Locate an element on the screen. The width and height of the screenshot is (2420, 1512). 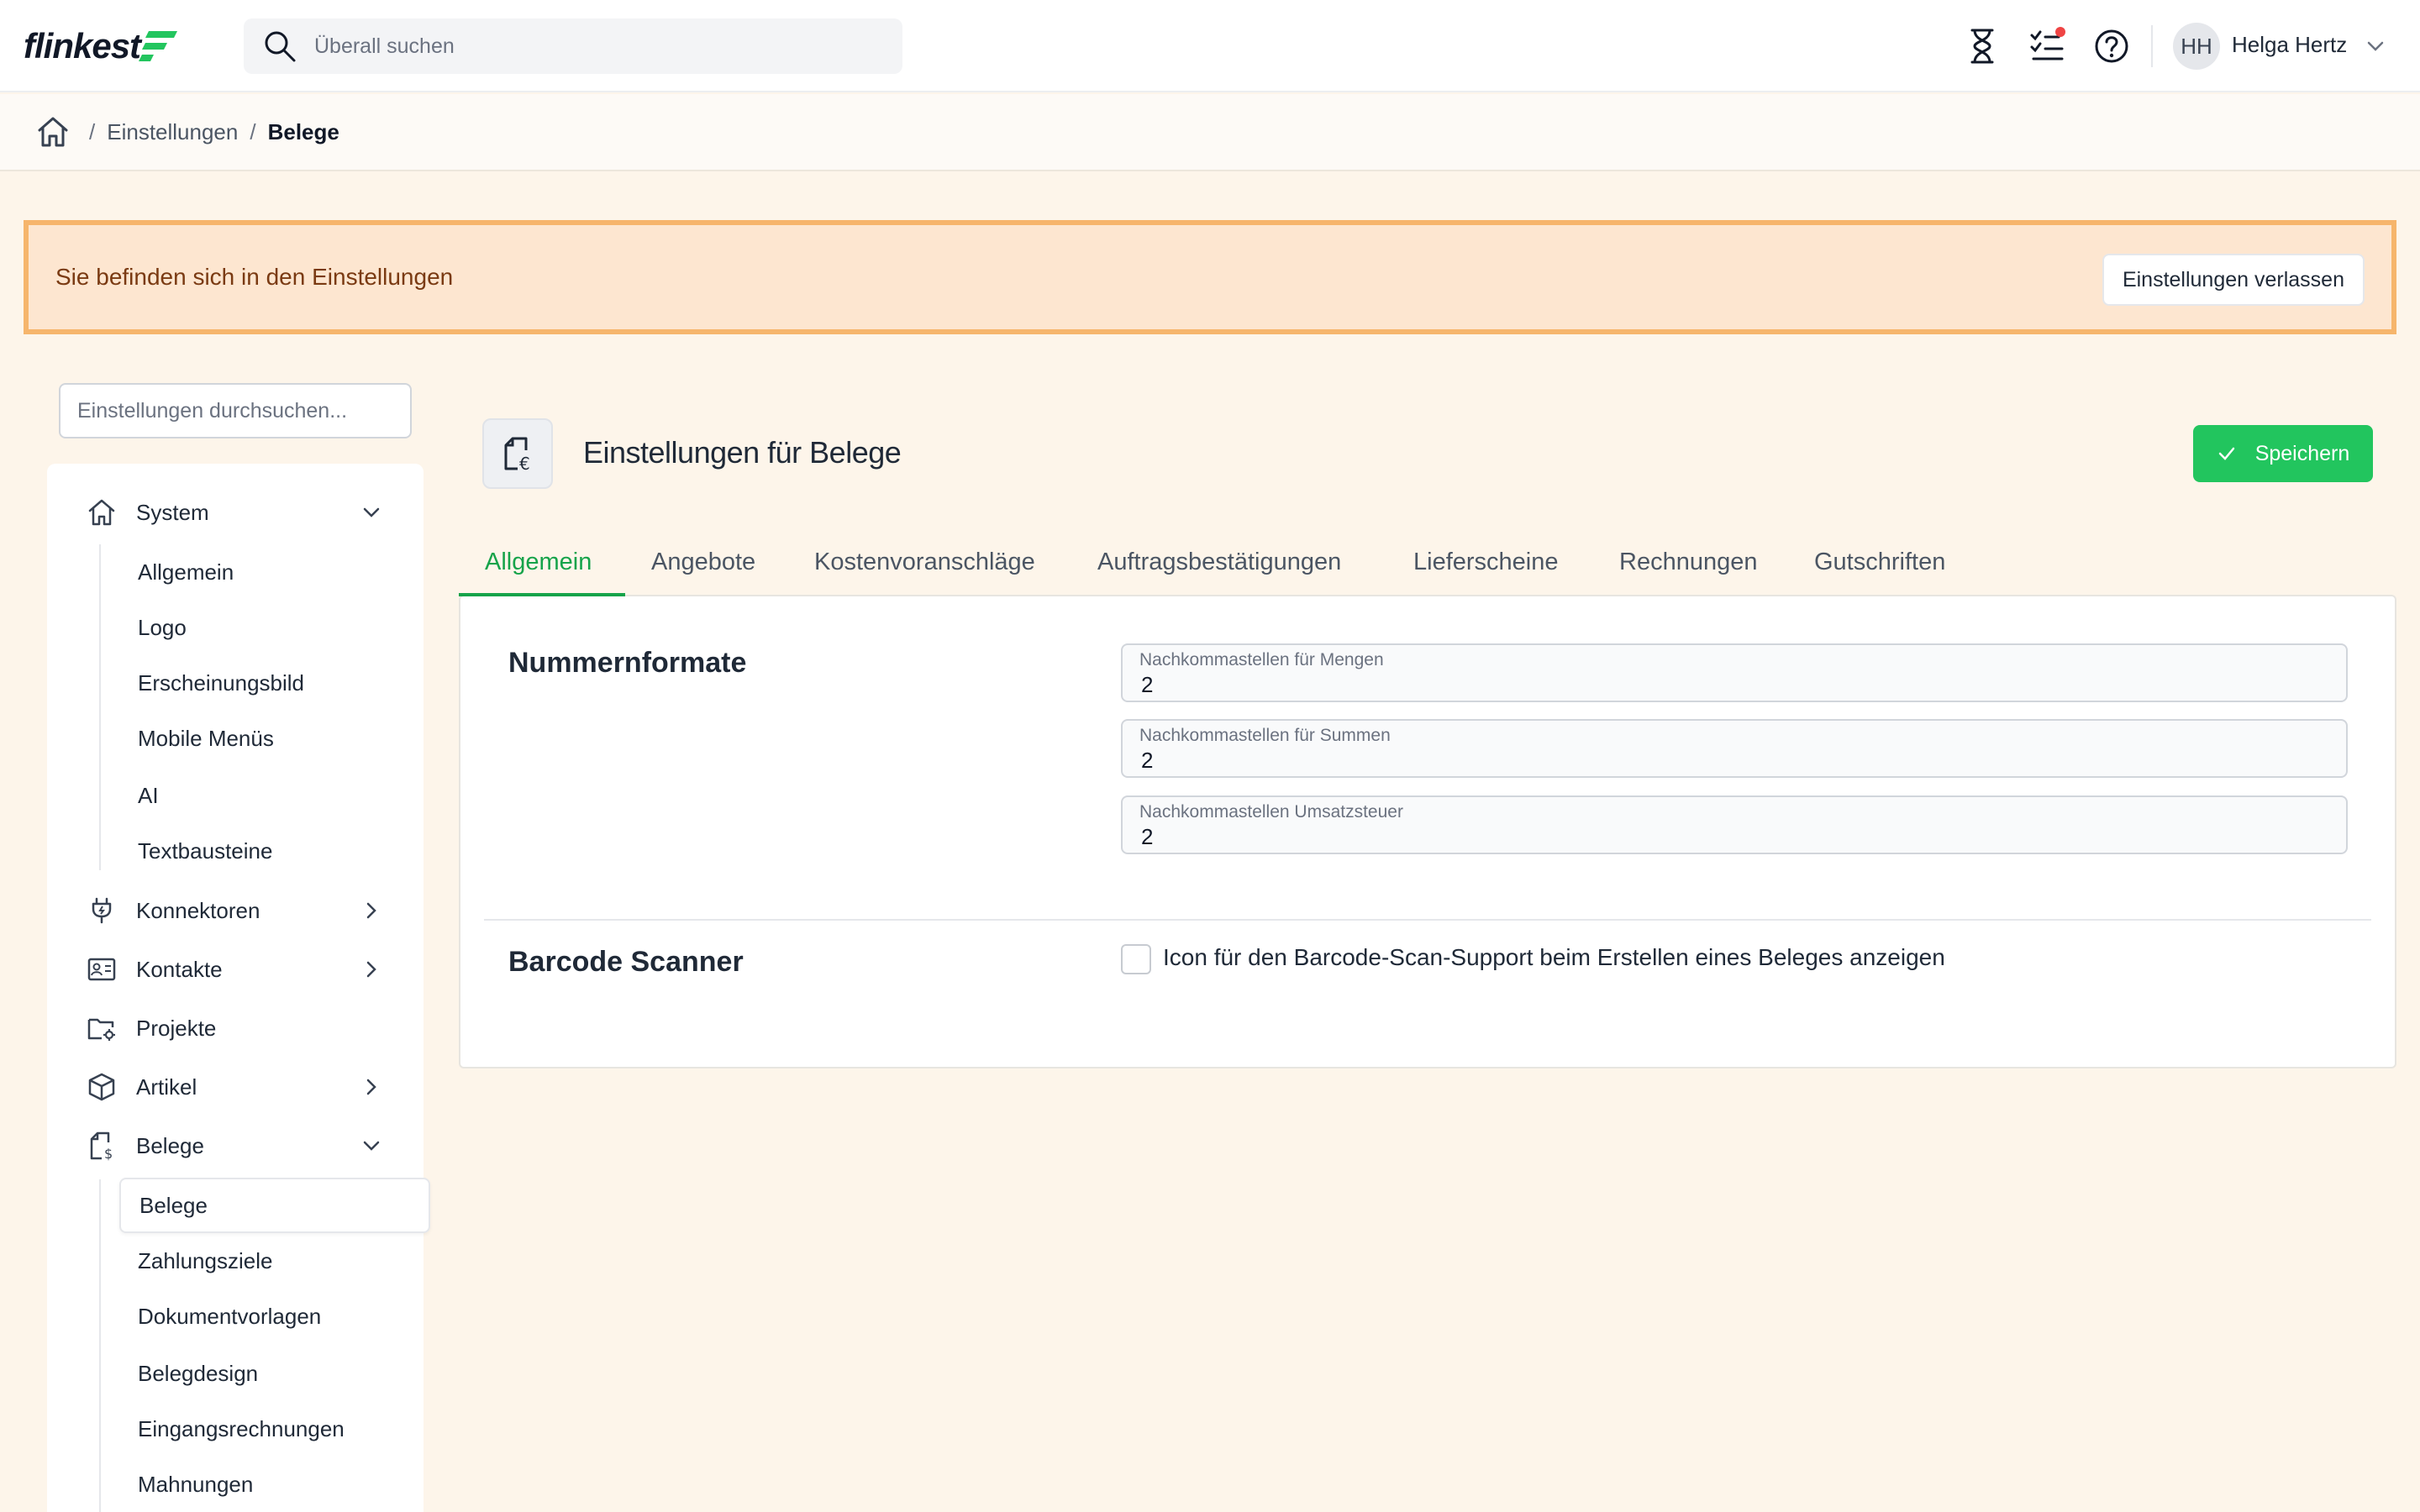
folder-settings-icon is located at coordinates (102, 1028).